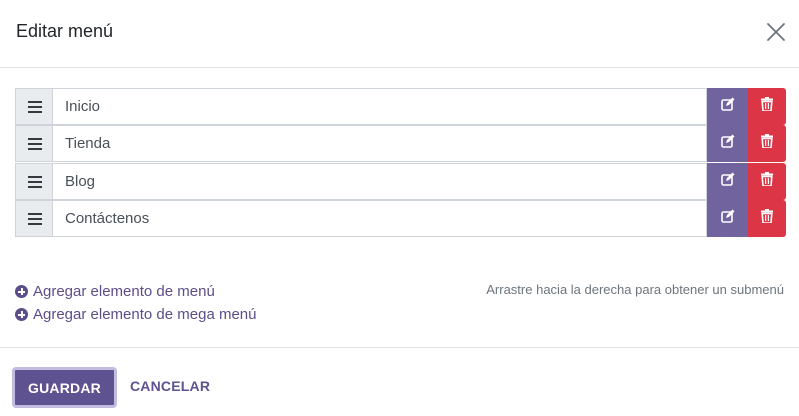 The height and width of the screenshot is (416, 799). Describe the element at coordinates (88, 143) in the screenshot. I see `menu-item-label: Tienda` at that location.